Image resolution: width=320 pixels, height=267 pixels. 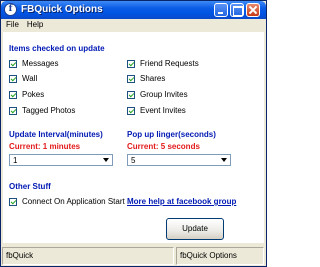 What do you see at coordinates (15, 160) in the screenshot?
I see `select-value: 1` at bounding box center [15, 160].